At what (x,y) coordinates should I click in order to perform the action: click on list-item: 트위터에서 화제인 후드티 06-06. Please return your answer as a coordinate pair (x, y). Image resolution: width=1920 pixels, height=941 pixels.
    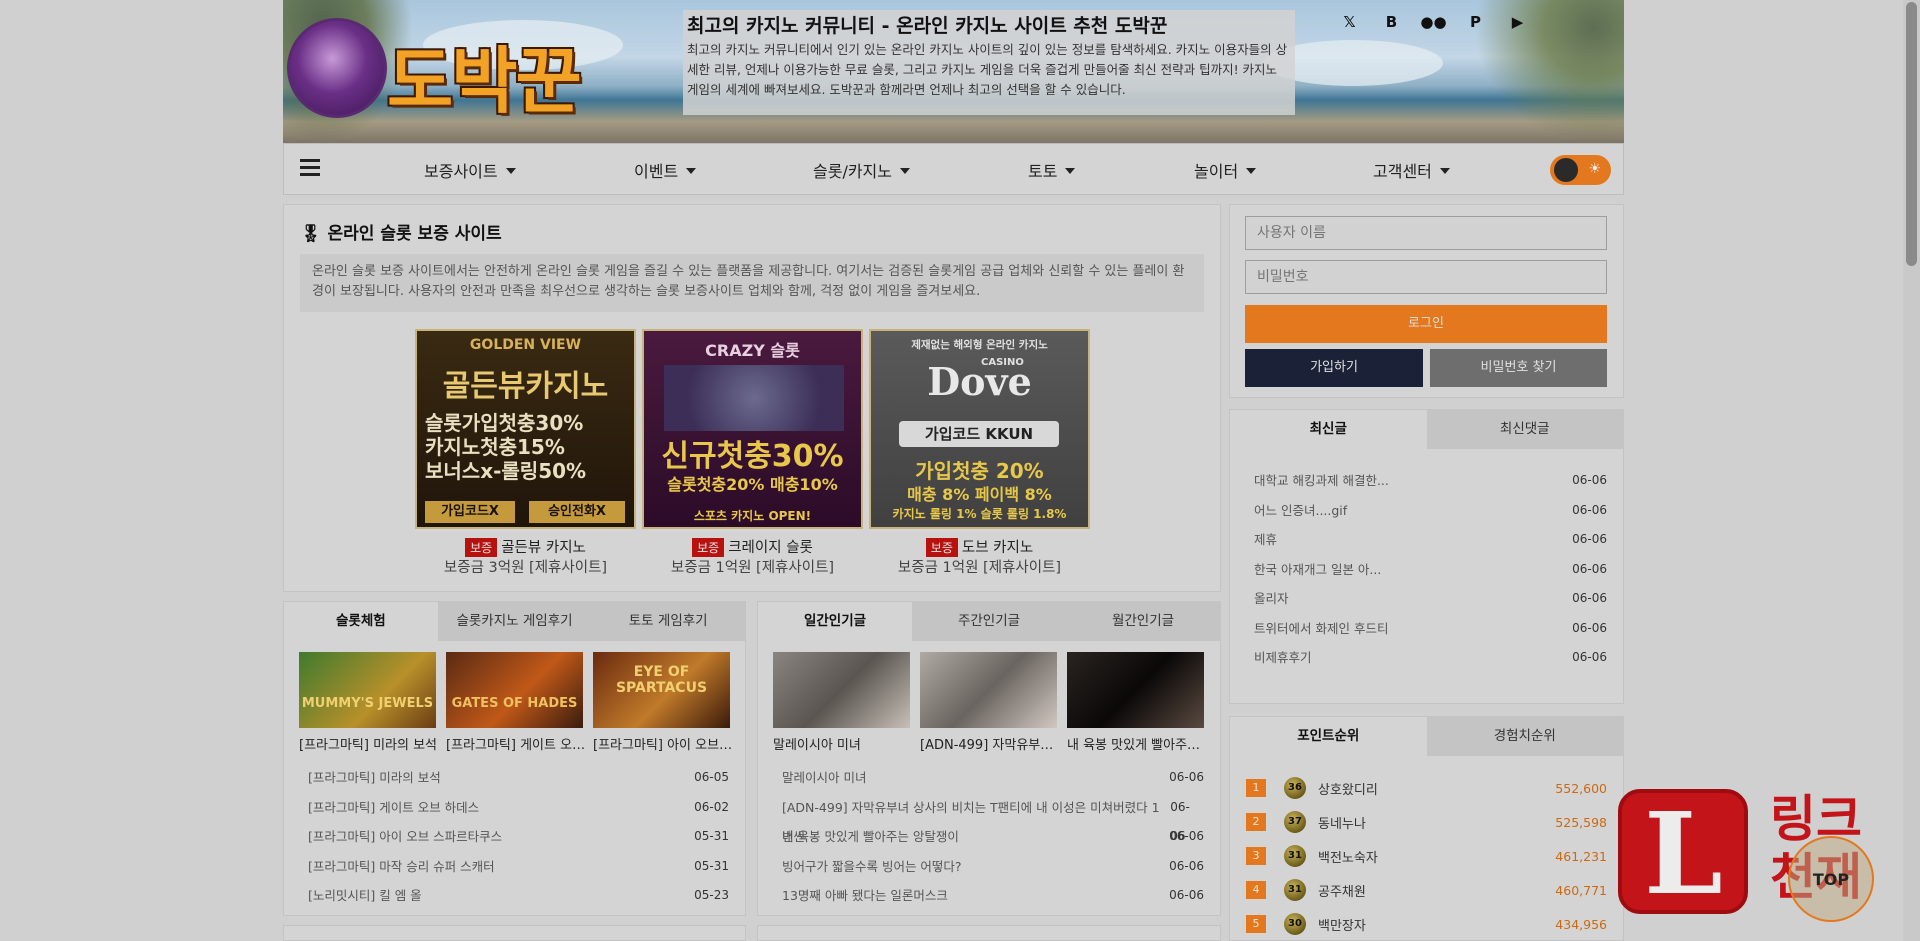
    Looking at the image, I should click on (1430, 629).